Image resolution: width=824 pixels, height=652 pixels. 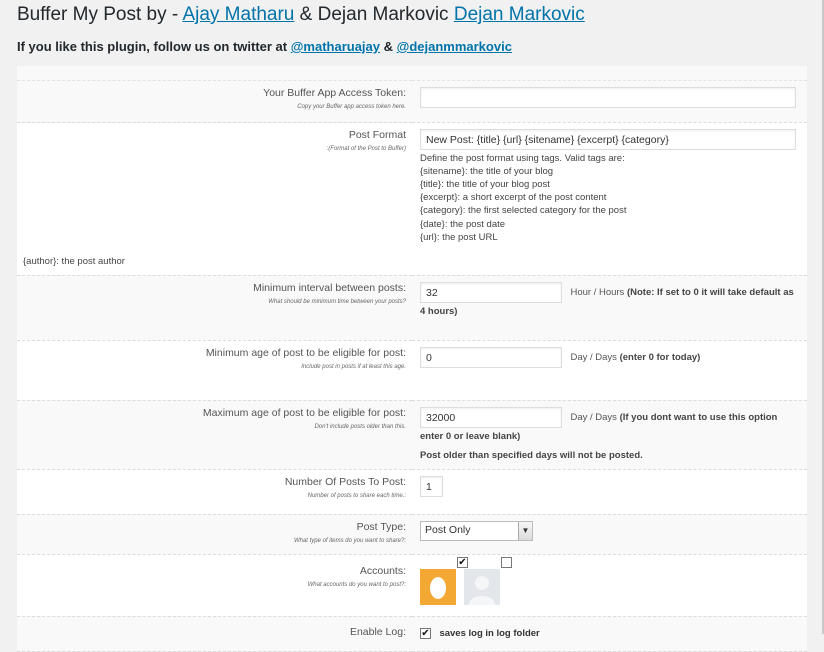 What do you see at coordinates (334, 92) in the screenshot?
I see `access-token-label: Your Buffer App Access Token:` at bounding box center [334, 92].